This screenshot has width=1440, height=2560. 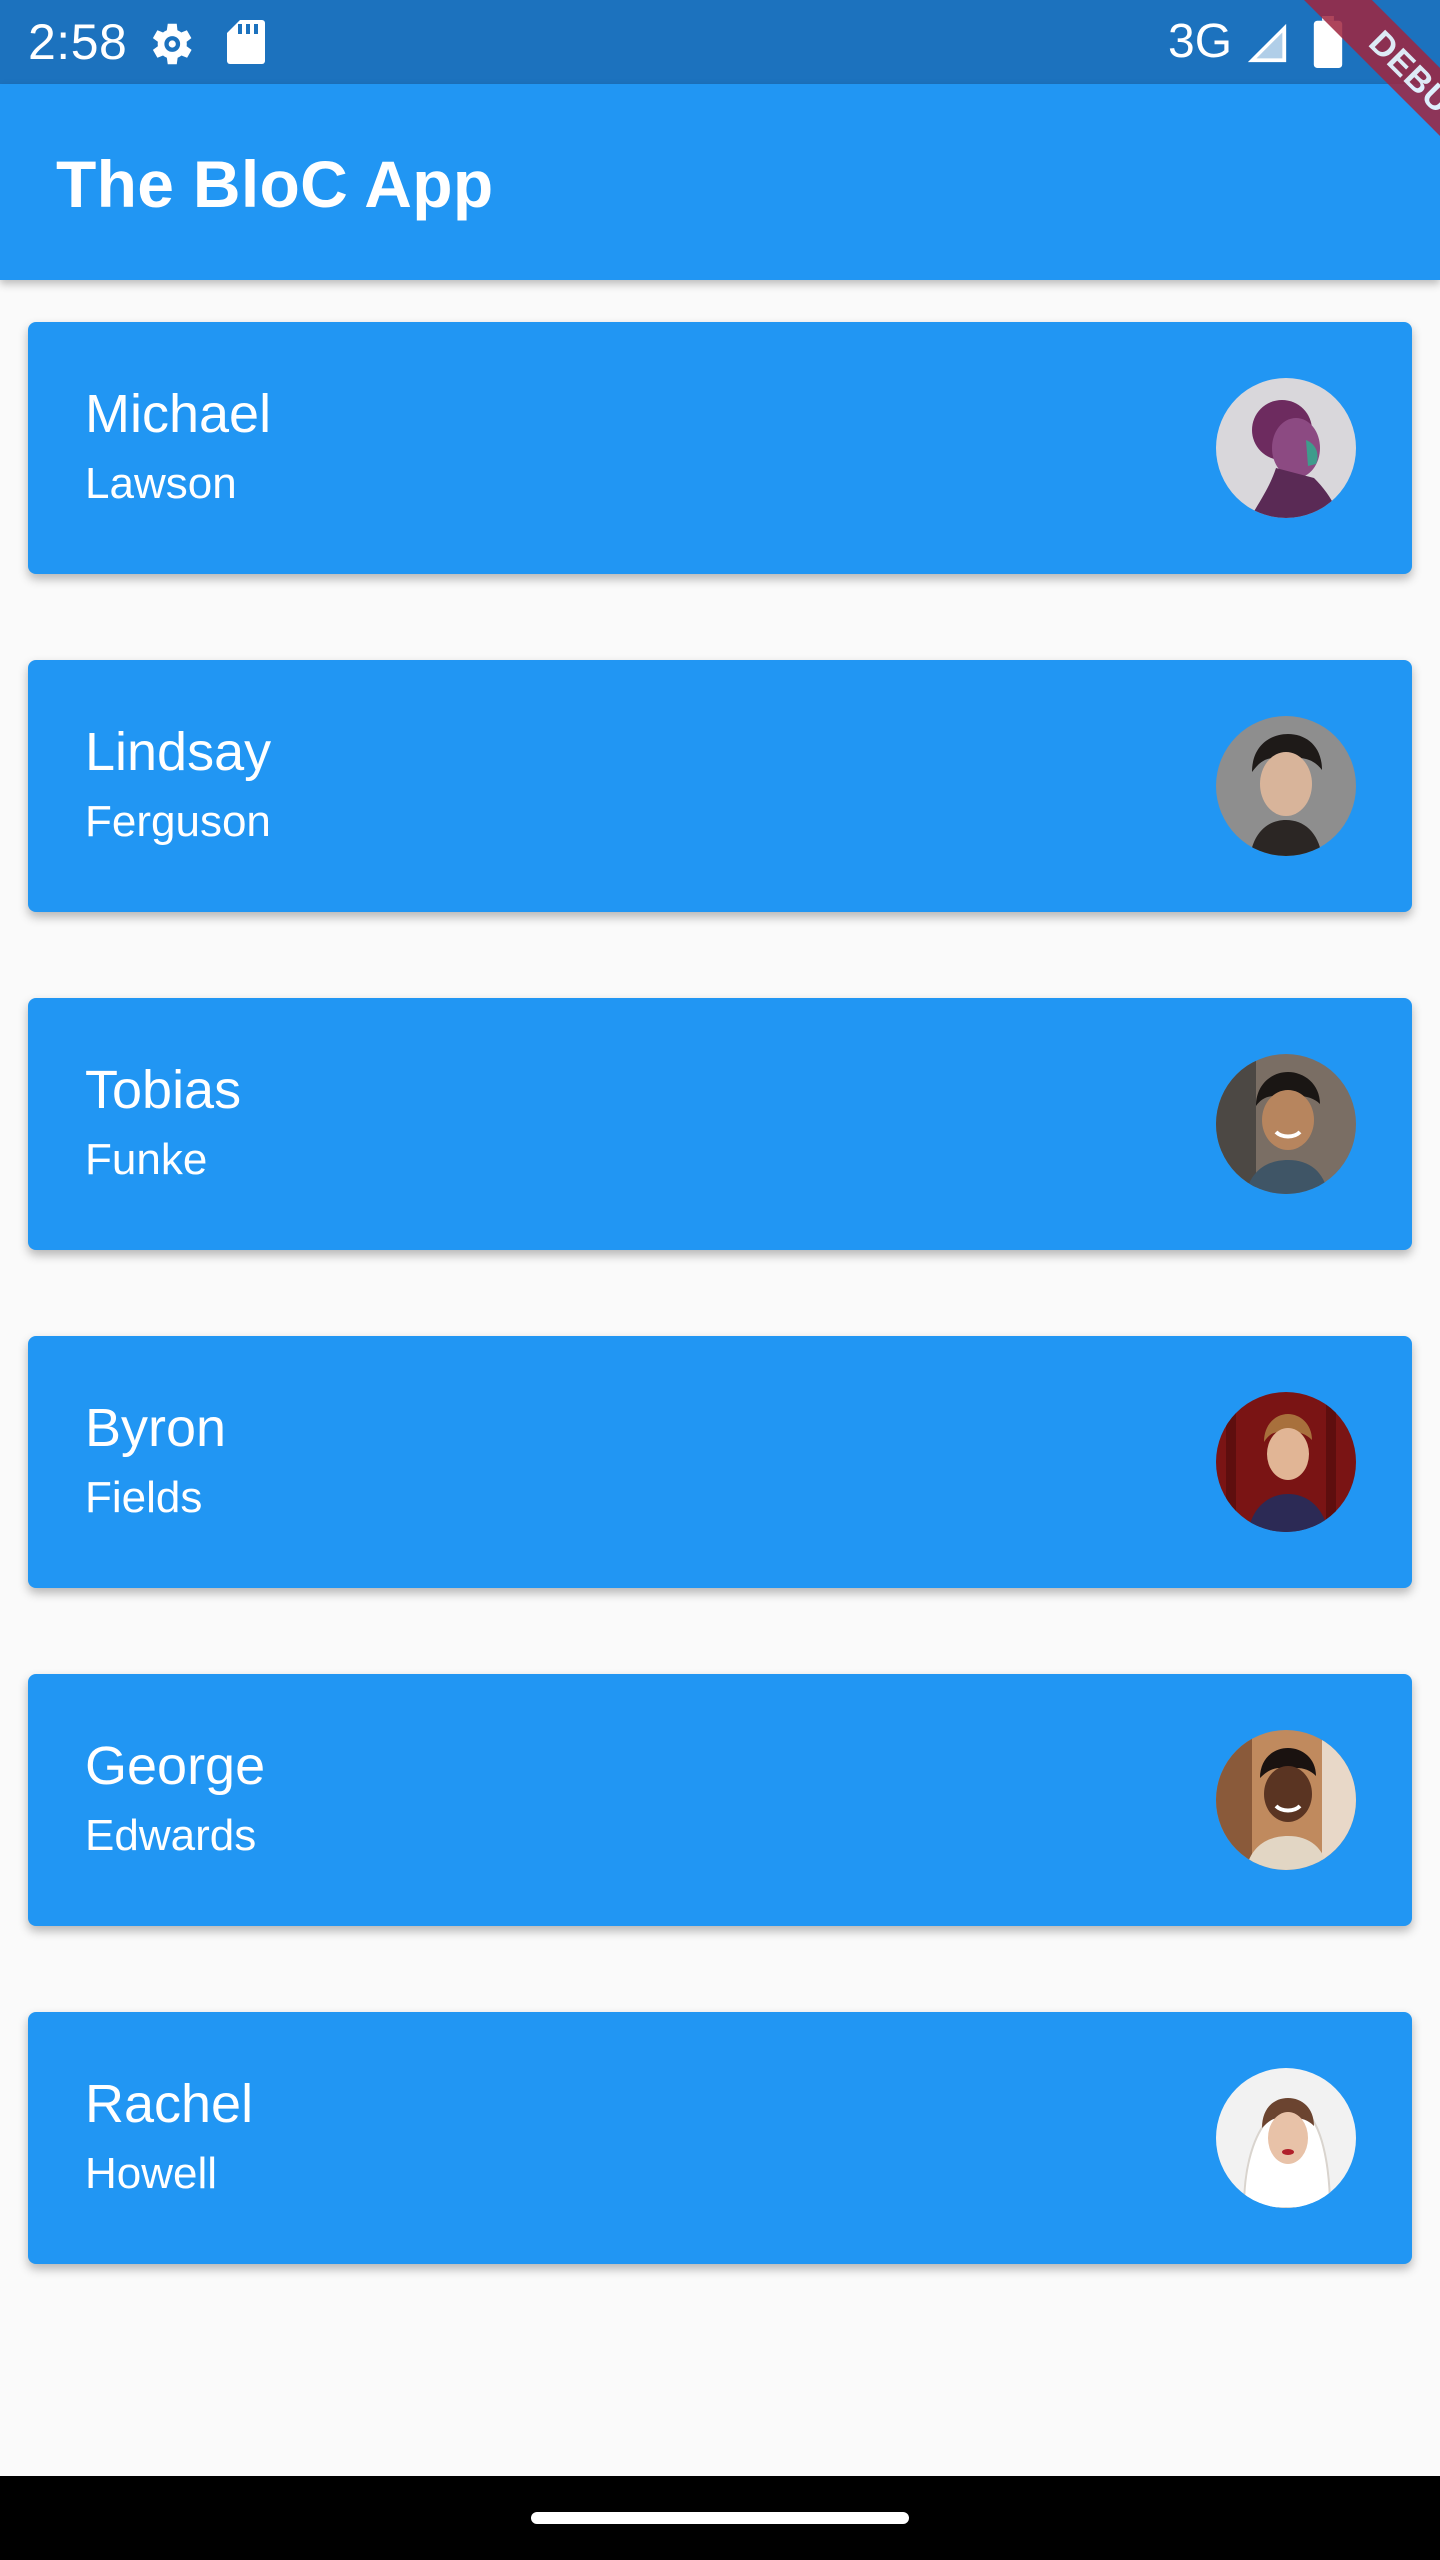 I want to click on battery-icon, so click(x=1328, y=42).